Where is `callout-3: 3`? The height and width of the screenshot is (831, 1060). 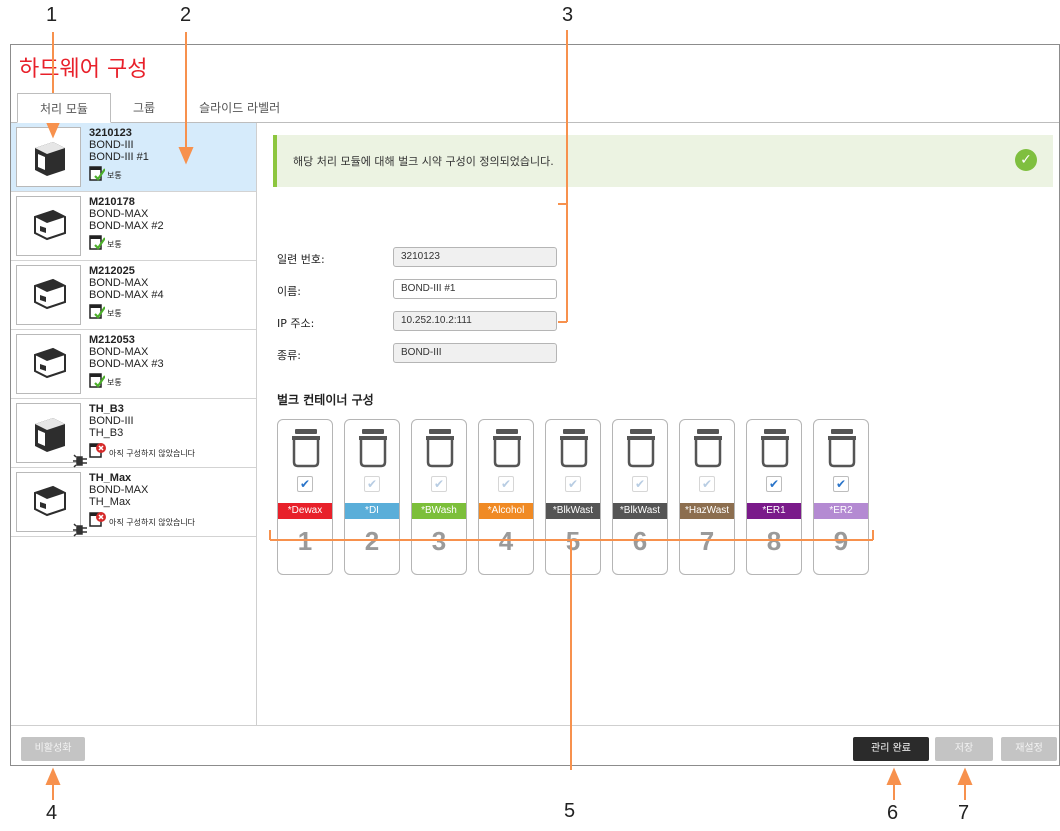
callout-3: 3 is located at coordinates (568, 15).